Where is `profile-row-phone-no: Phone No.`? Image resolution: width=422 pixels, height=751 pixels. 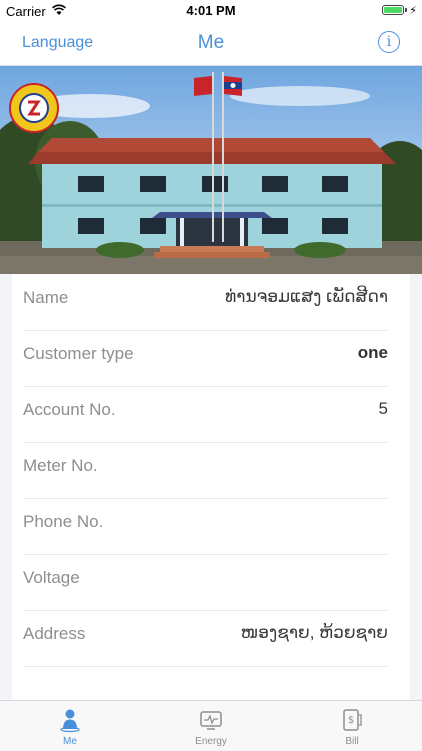 profile-row-phone-no: Phone No. is located at coordinates (205, 526).